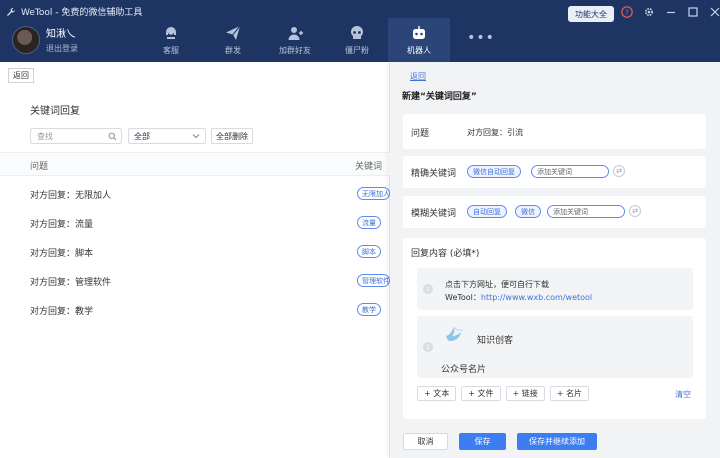  I want to click on more-icon: •••, so click(481, 38).